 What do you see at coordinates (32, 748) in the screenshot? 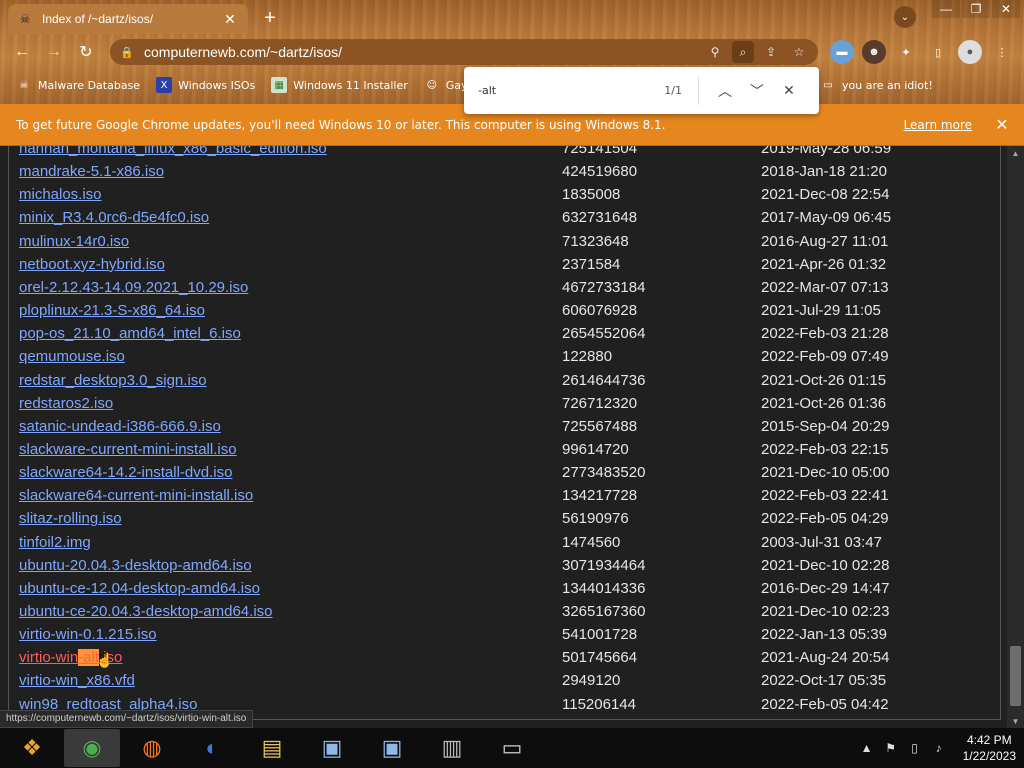
I see `start-button-icon: ❖` at bounding box center [32, 748].